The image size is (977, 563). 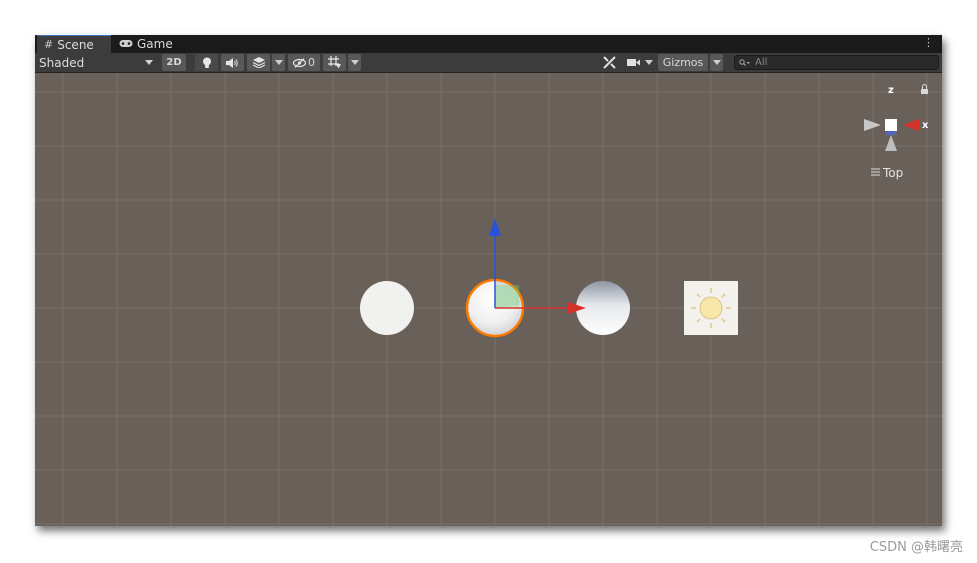 I want to click on search-placeholder: All, so click(x=761, y=62).